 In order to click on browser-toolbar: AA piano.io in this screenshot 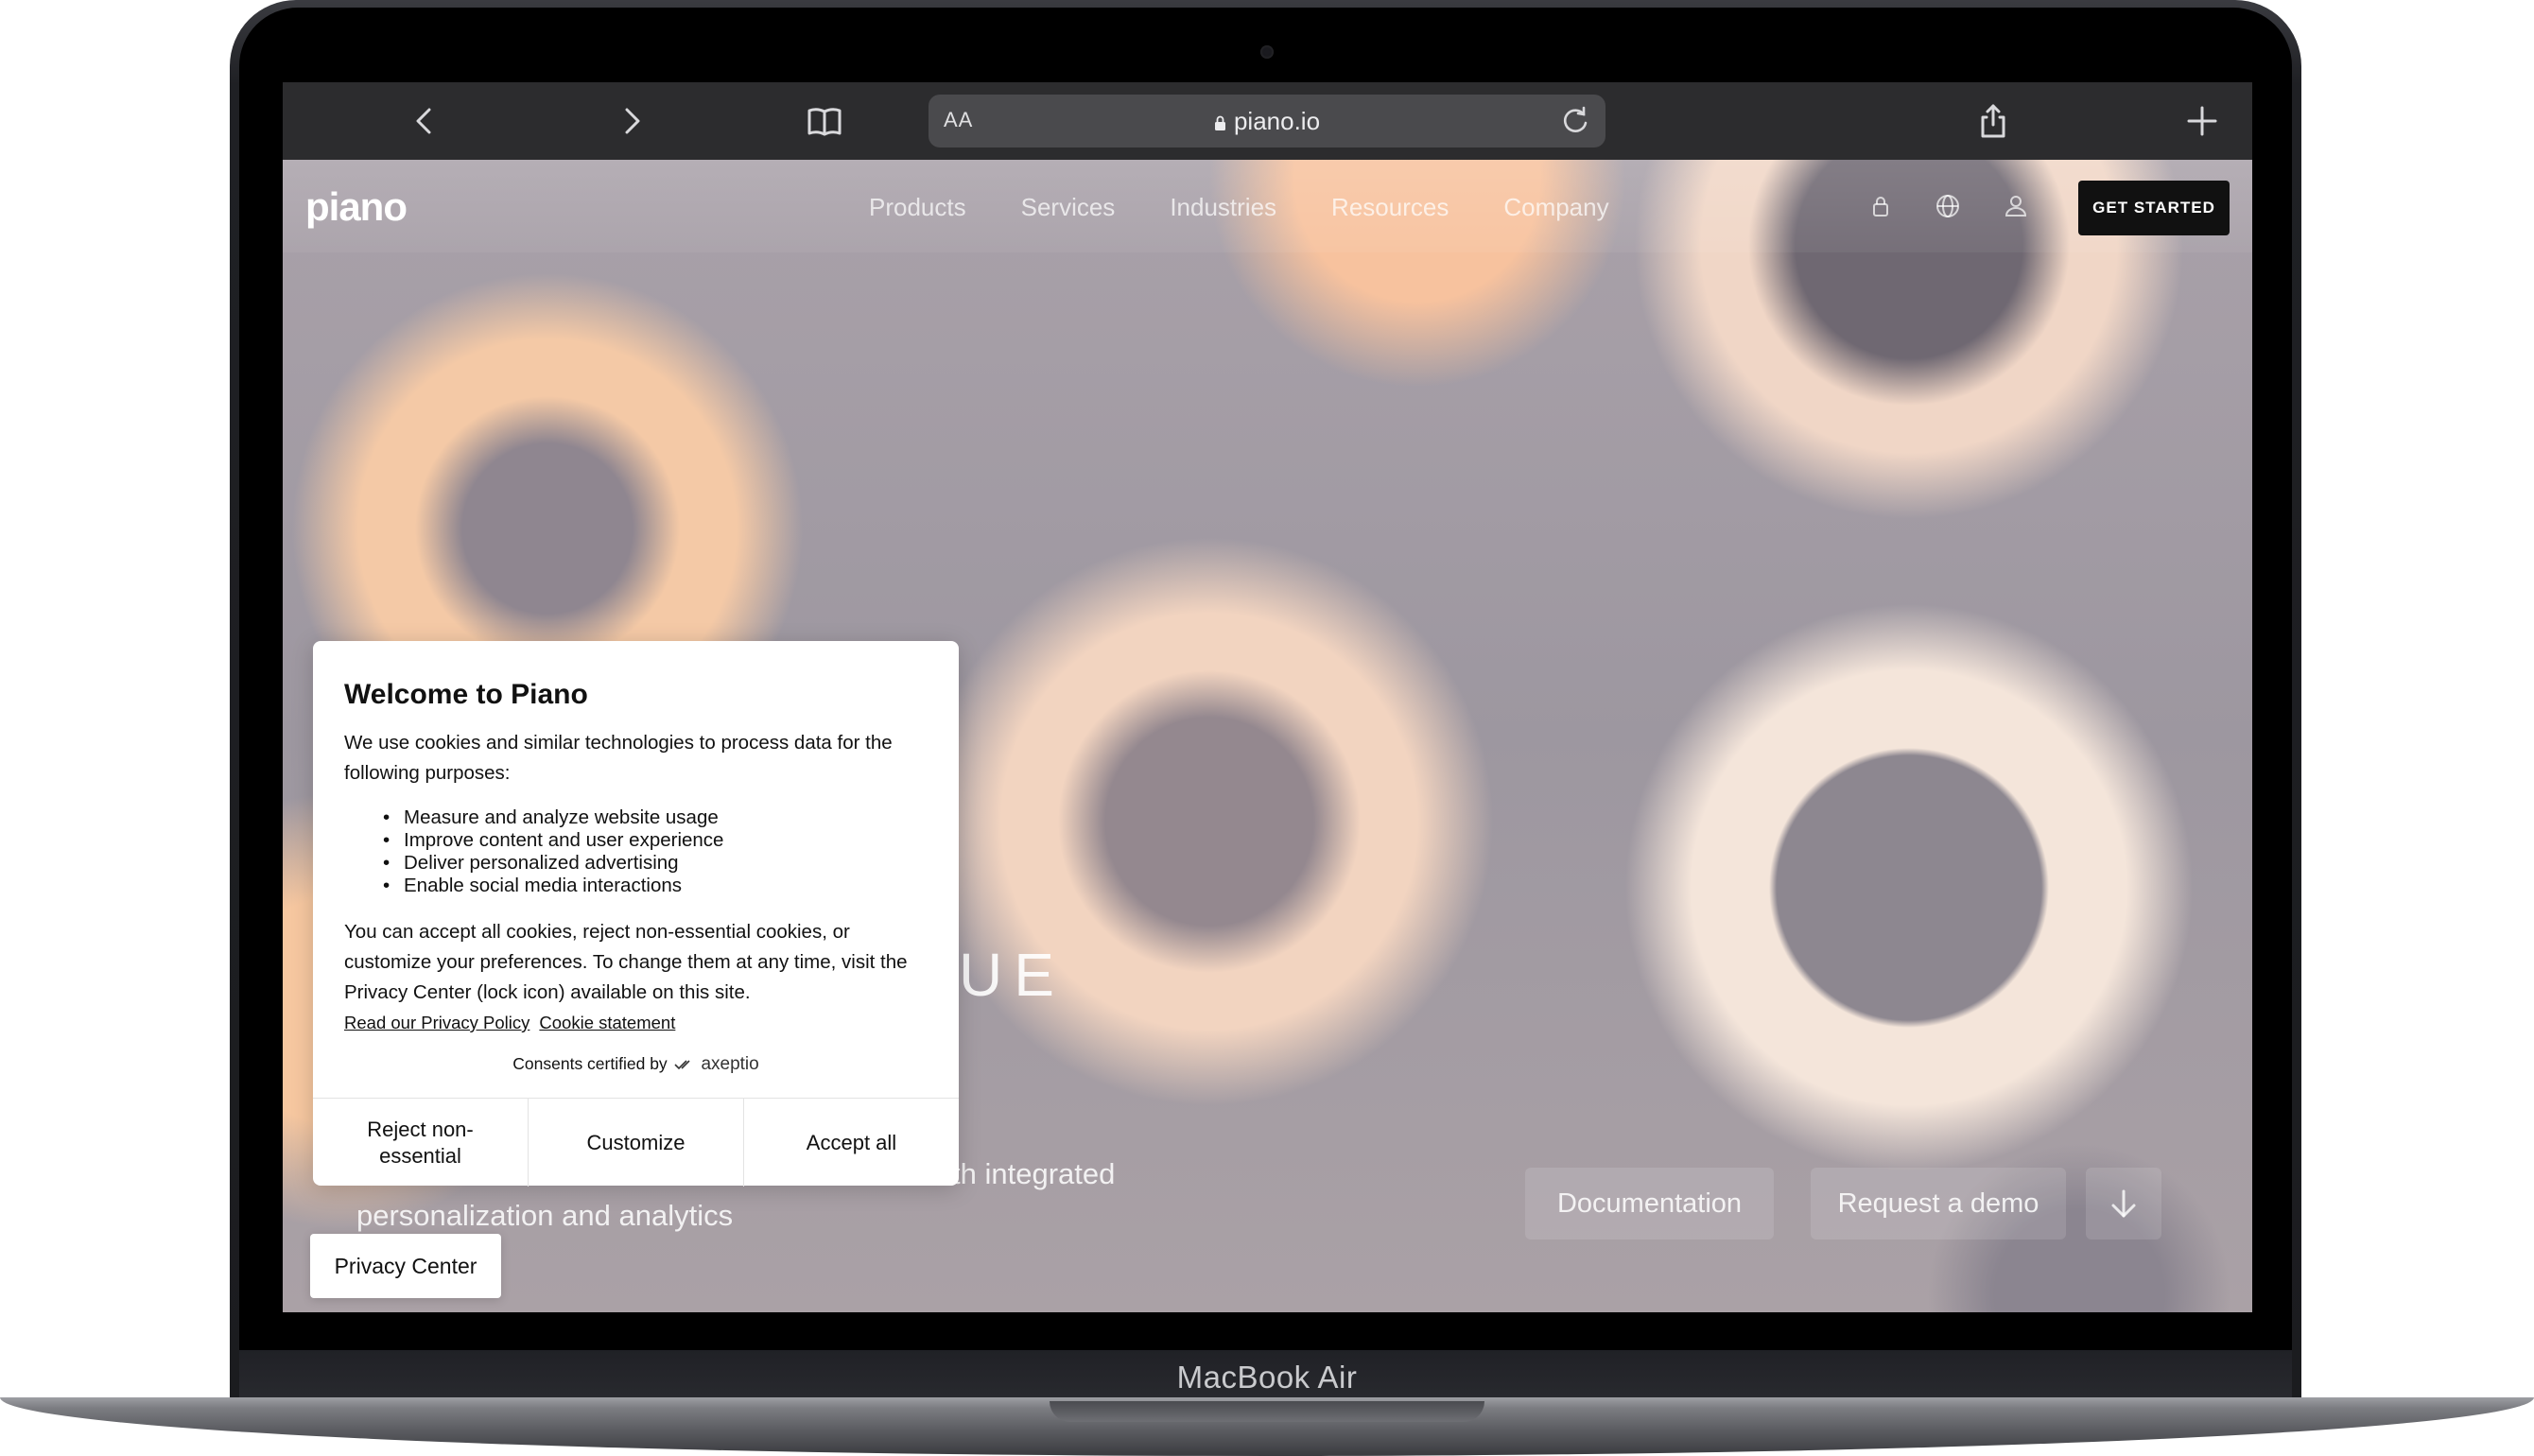, I will do `click(1268, 121)`.